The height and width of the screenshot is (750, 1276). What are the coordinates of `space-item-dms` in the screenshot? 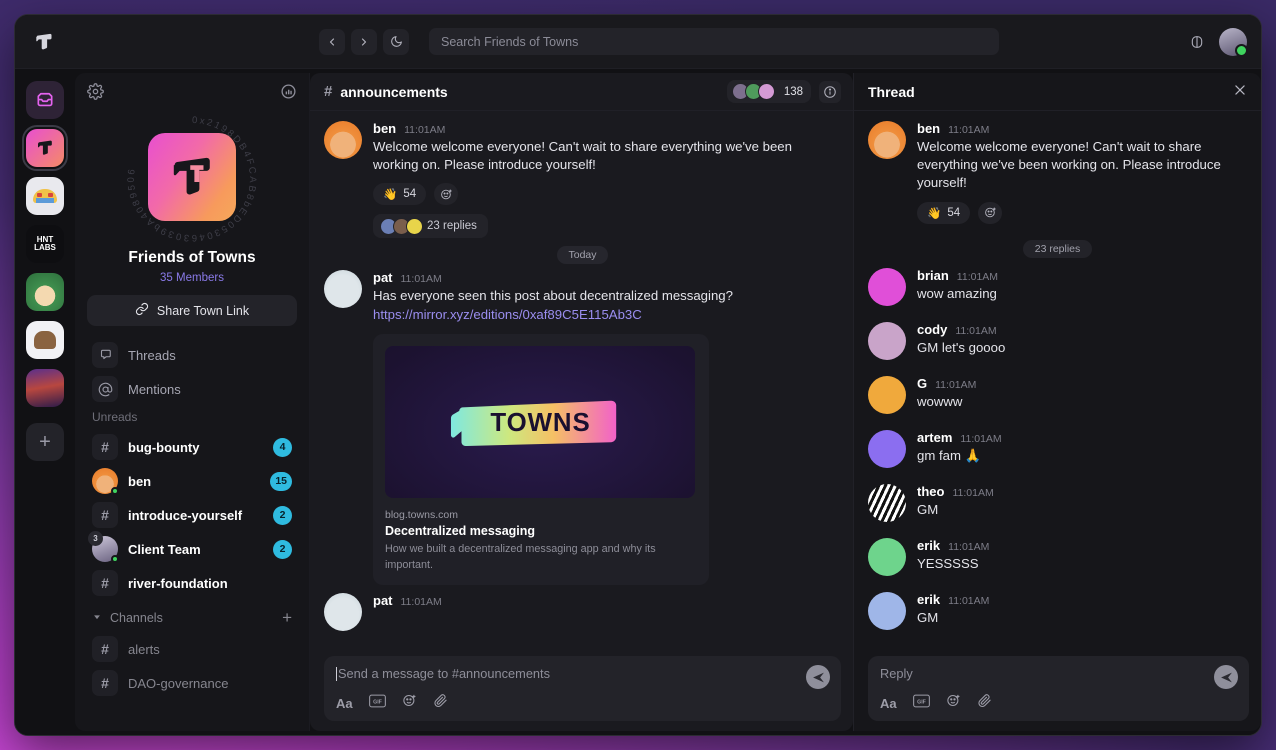 It's located at (45, 100).